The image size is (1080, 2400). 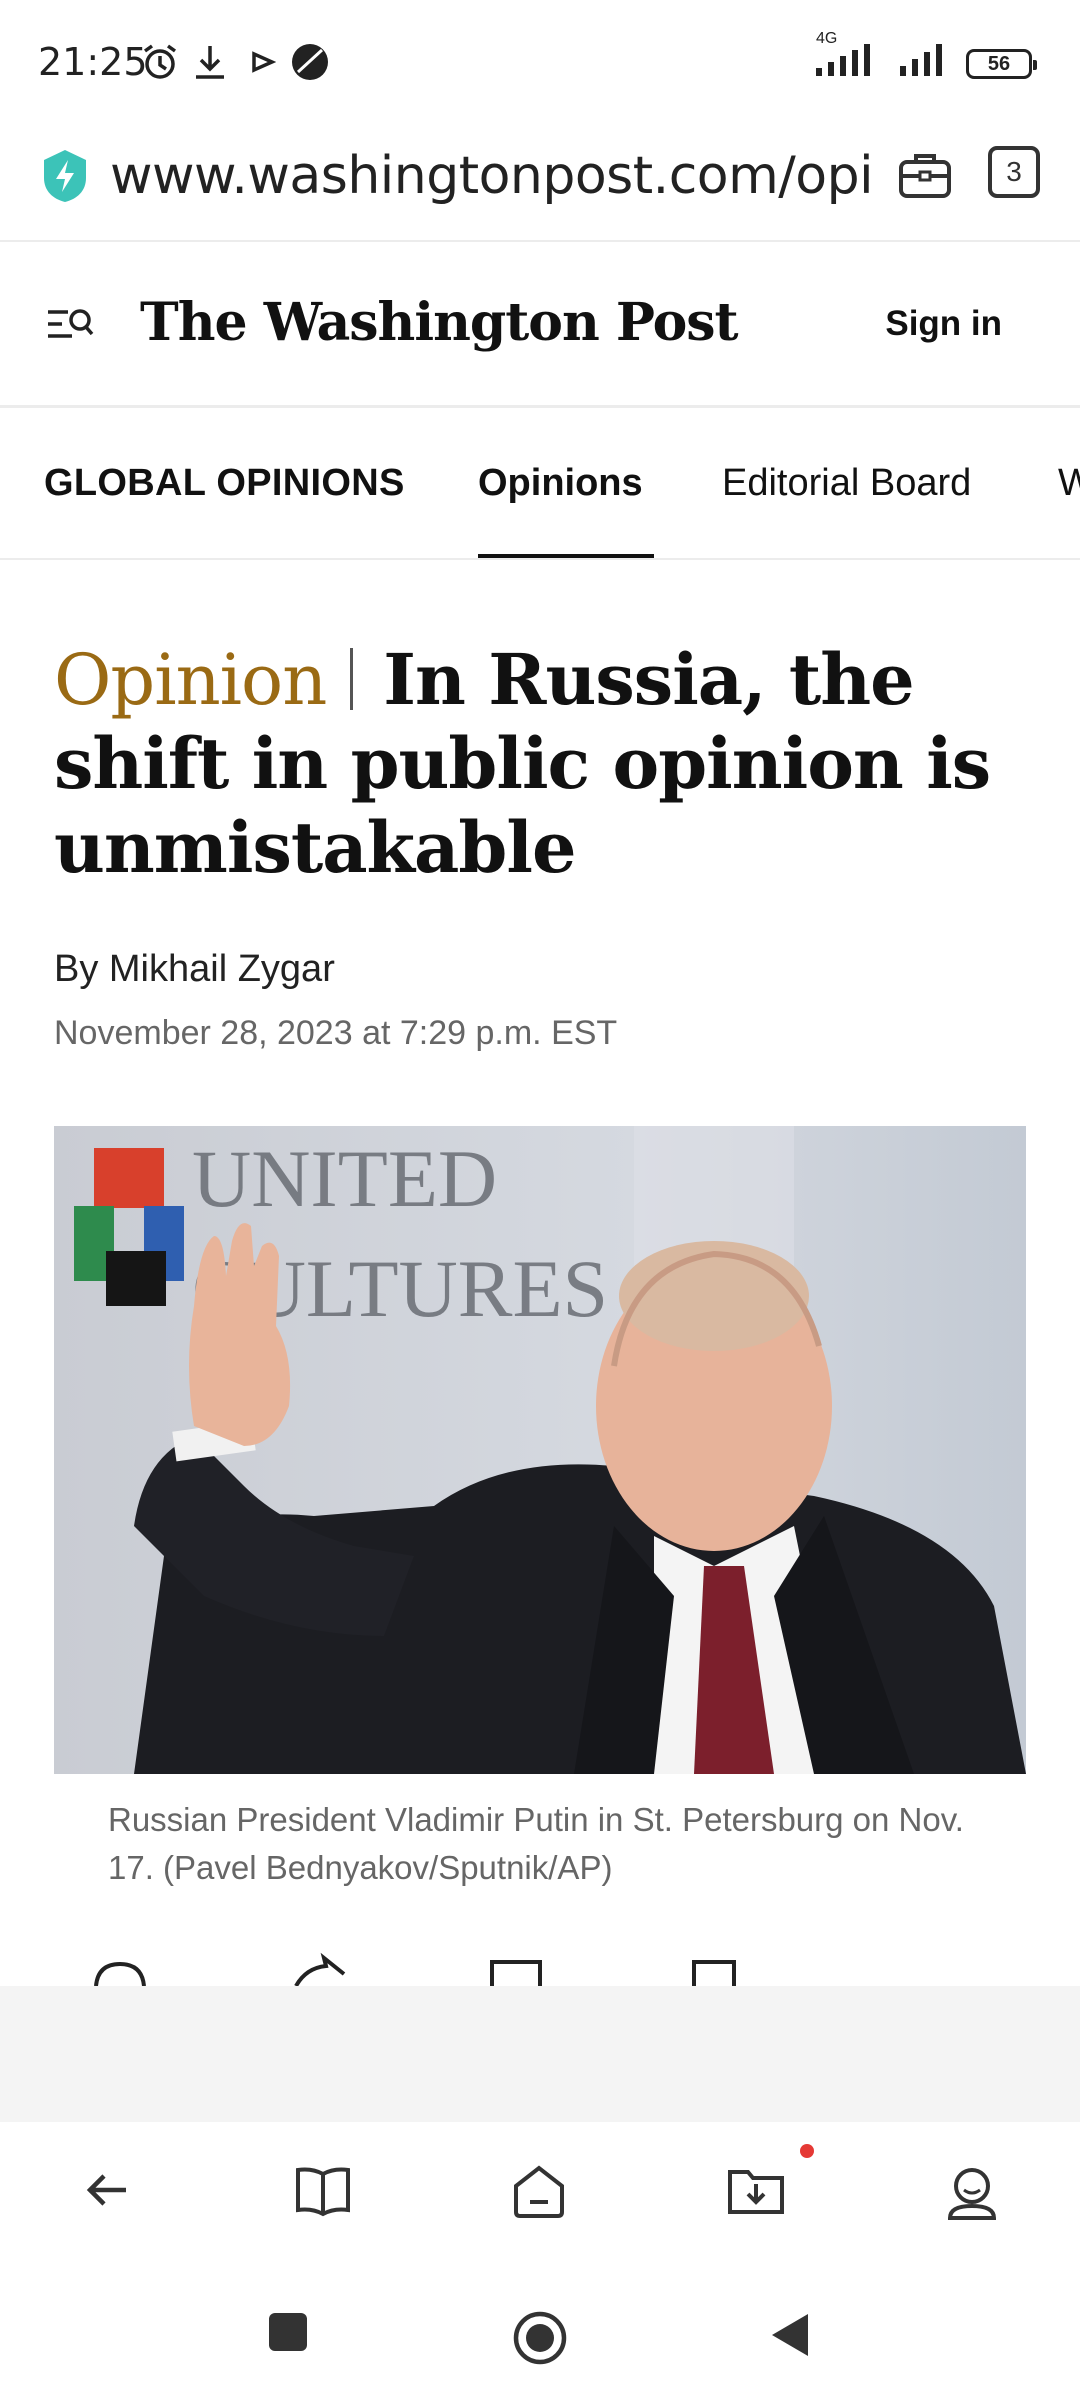 What do you see at coordinates (756, 2193) in the screenshot?
I see `downloads-icon` at bounding box center [756, 2193].